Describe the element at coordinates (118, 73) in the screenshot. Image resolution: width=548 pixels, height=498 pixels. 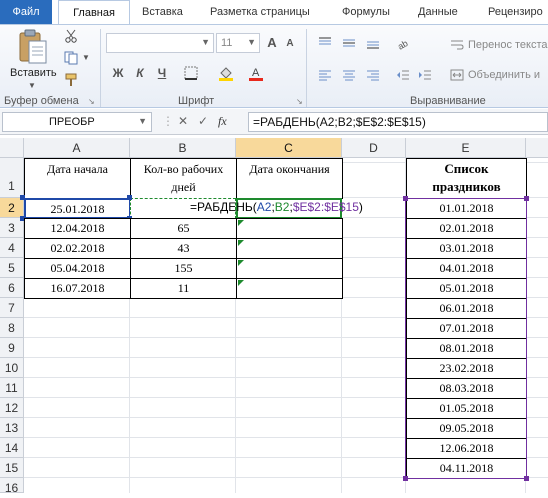
I see `bold-button: Ж` at that location.